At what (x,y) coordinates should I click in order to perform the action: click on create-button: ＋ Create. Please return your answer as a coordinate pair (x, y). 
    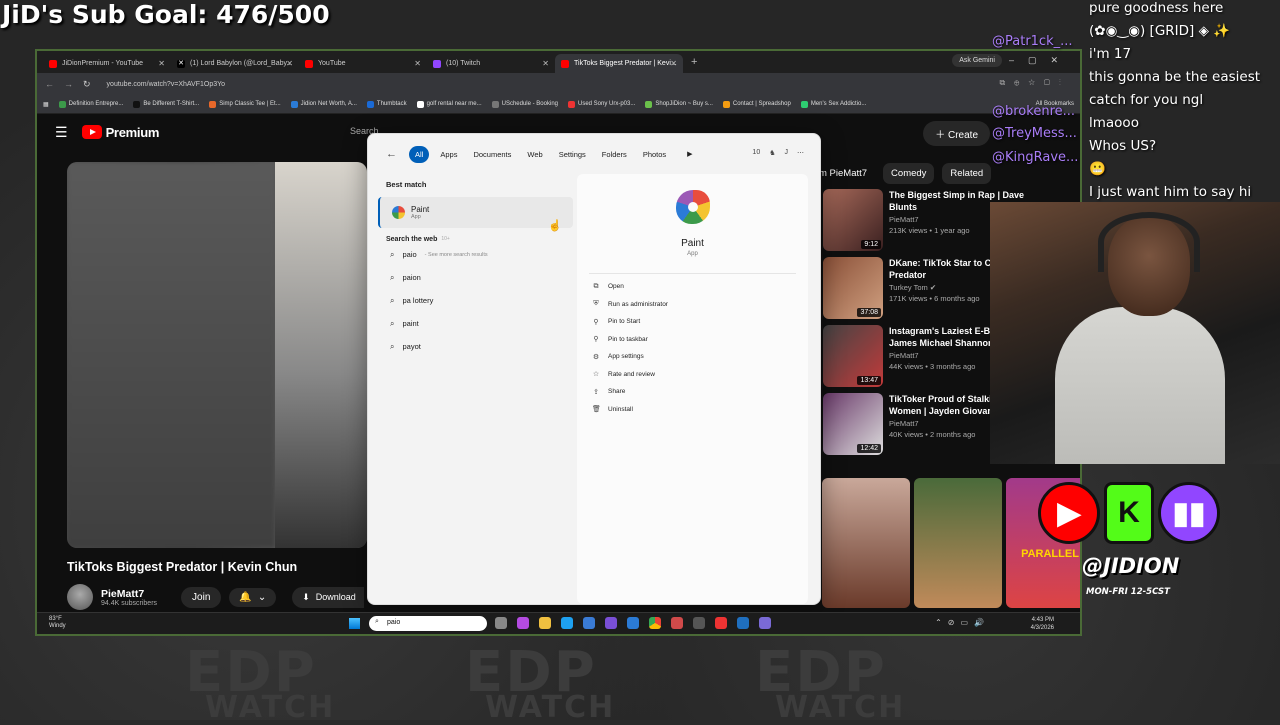
    Looking at the image, I should click on (956, 133).